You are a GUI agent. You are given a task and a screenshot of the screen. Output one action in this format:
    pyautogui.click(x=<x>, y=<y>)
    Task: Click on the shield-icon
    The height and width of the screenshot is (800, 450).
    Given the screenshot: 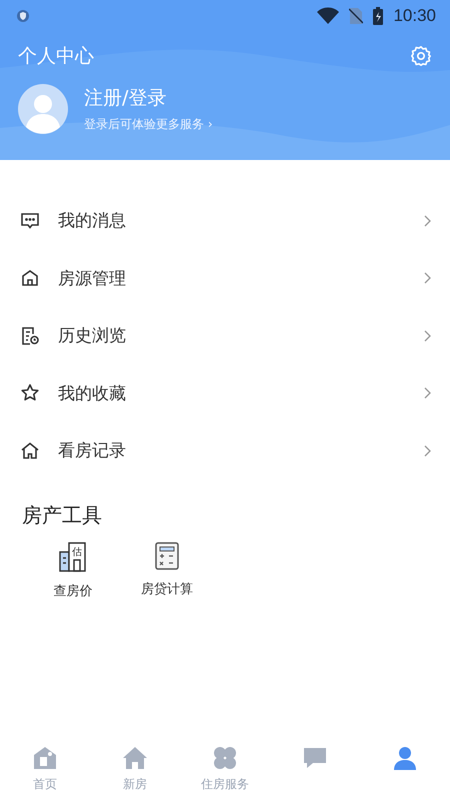 What is the action you would take?
    pyautogui.click(x=23, y=16)
    